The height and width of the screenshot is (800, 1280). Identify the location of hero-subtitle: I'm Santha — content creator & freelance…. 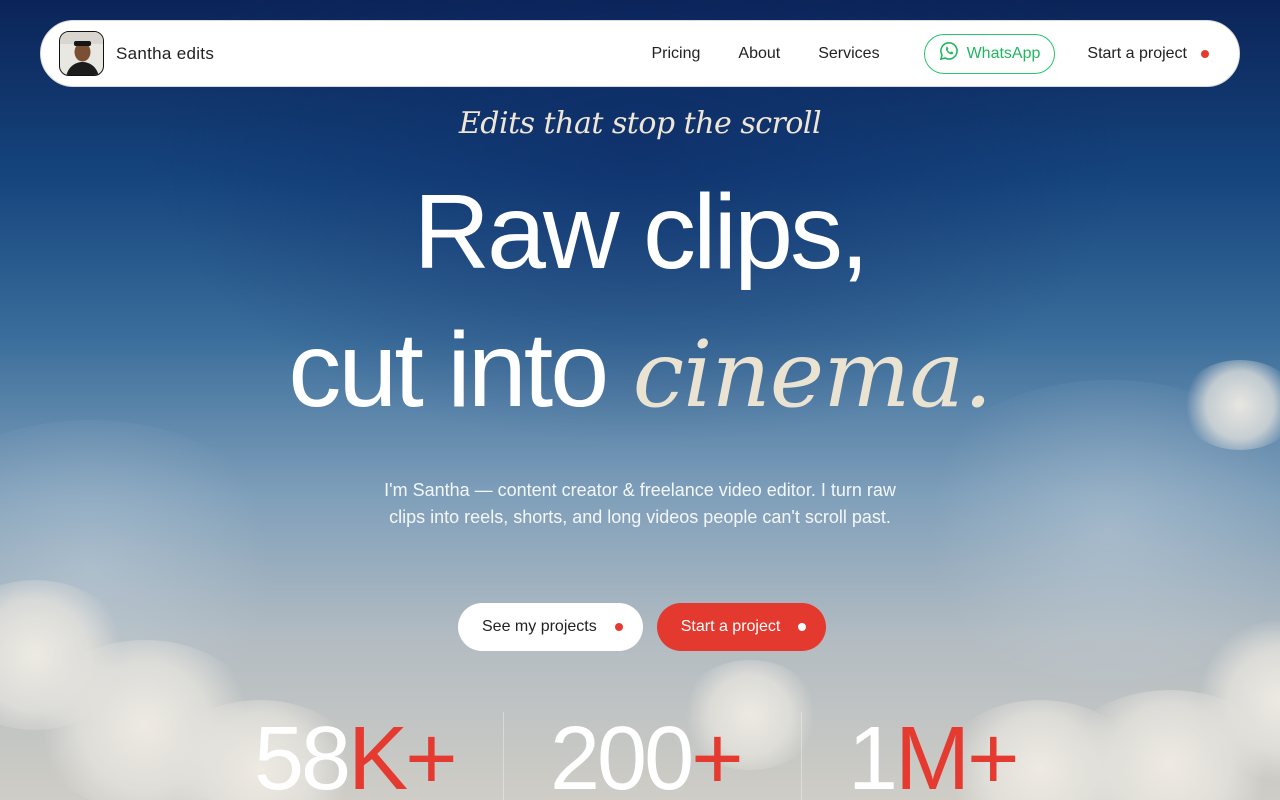
(640, 503).